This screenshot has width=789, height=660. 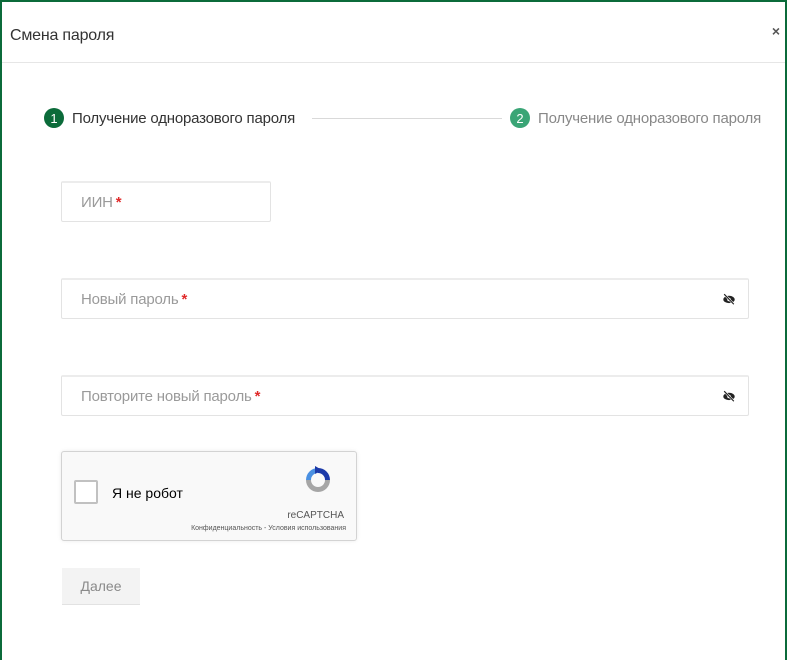 I want to click on next-button: Далее, so click(x=101, y=586).